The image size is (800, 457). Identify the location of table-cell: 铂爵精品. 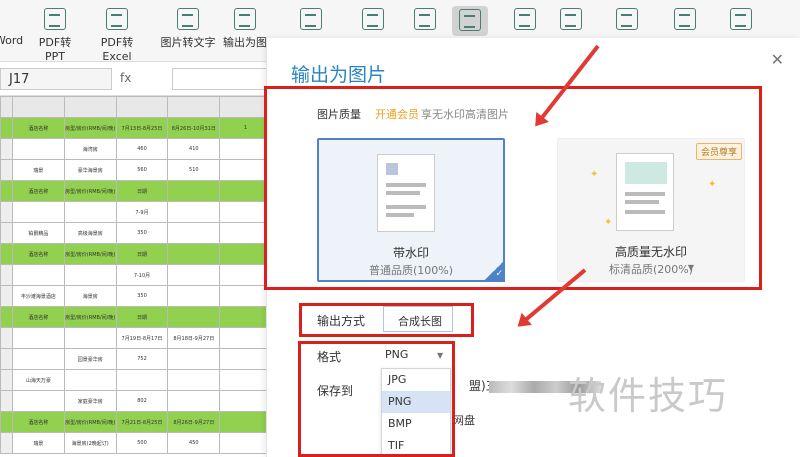
(38, 233).